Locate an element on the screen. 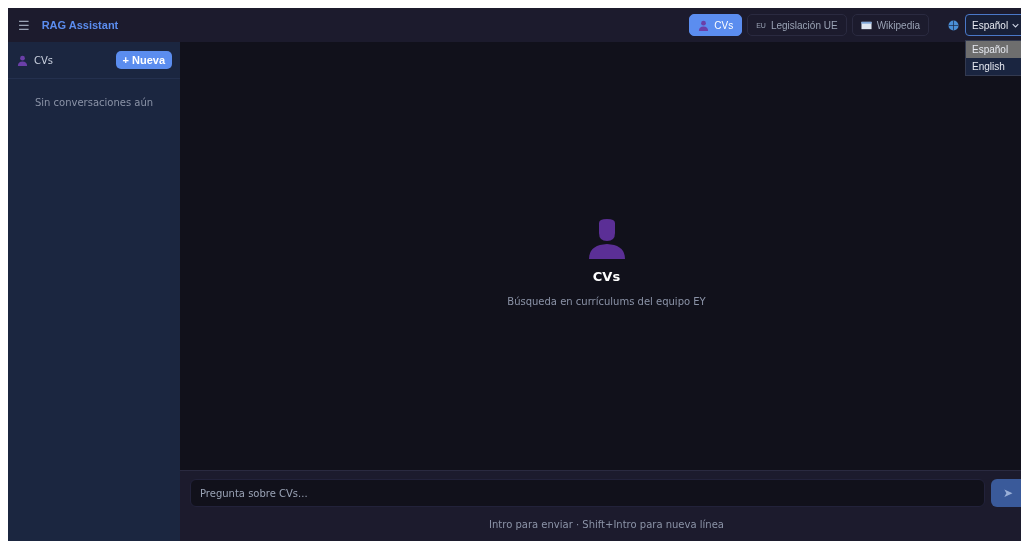 The width and height of the screenshot is (1021, 541). app-title: RAG Assistant is located at coordinates (80, 25).